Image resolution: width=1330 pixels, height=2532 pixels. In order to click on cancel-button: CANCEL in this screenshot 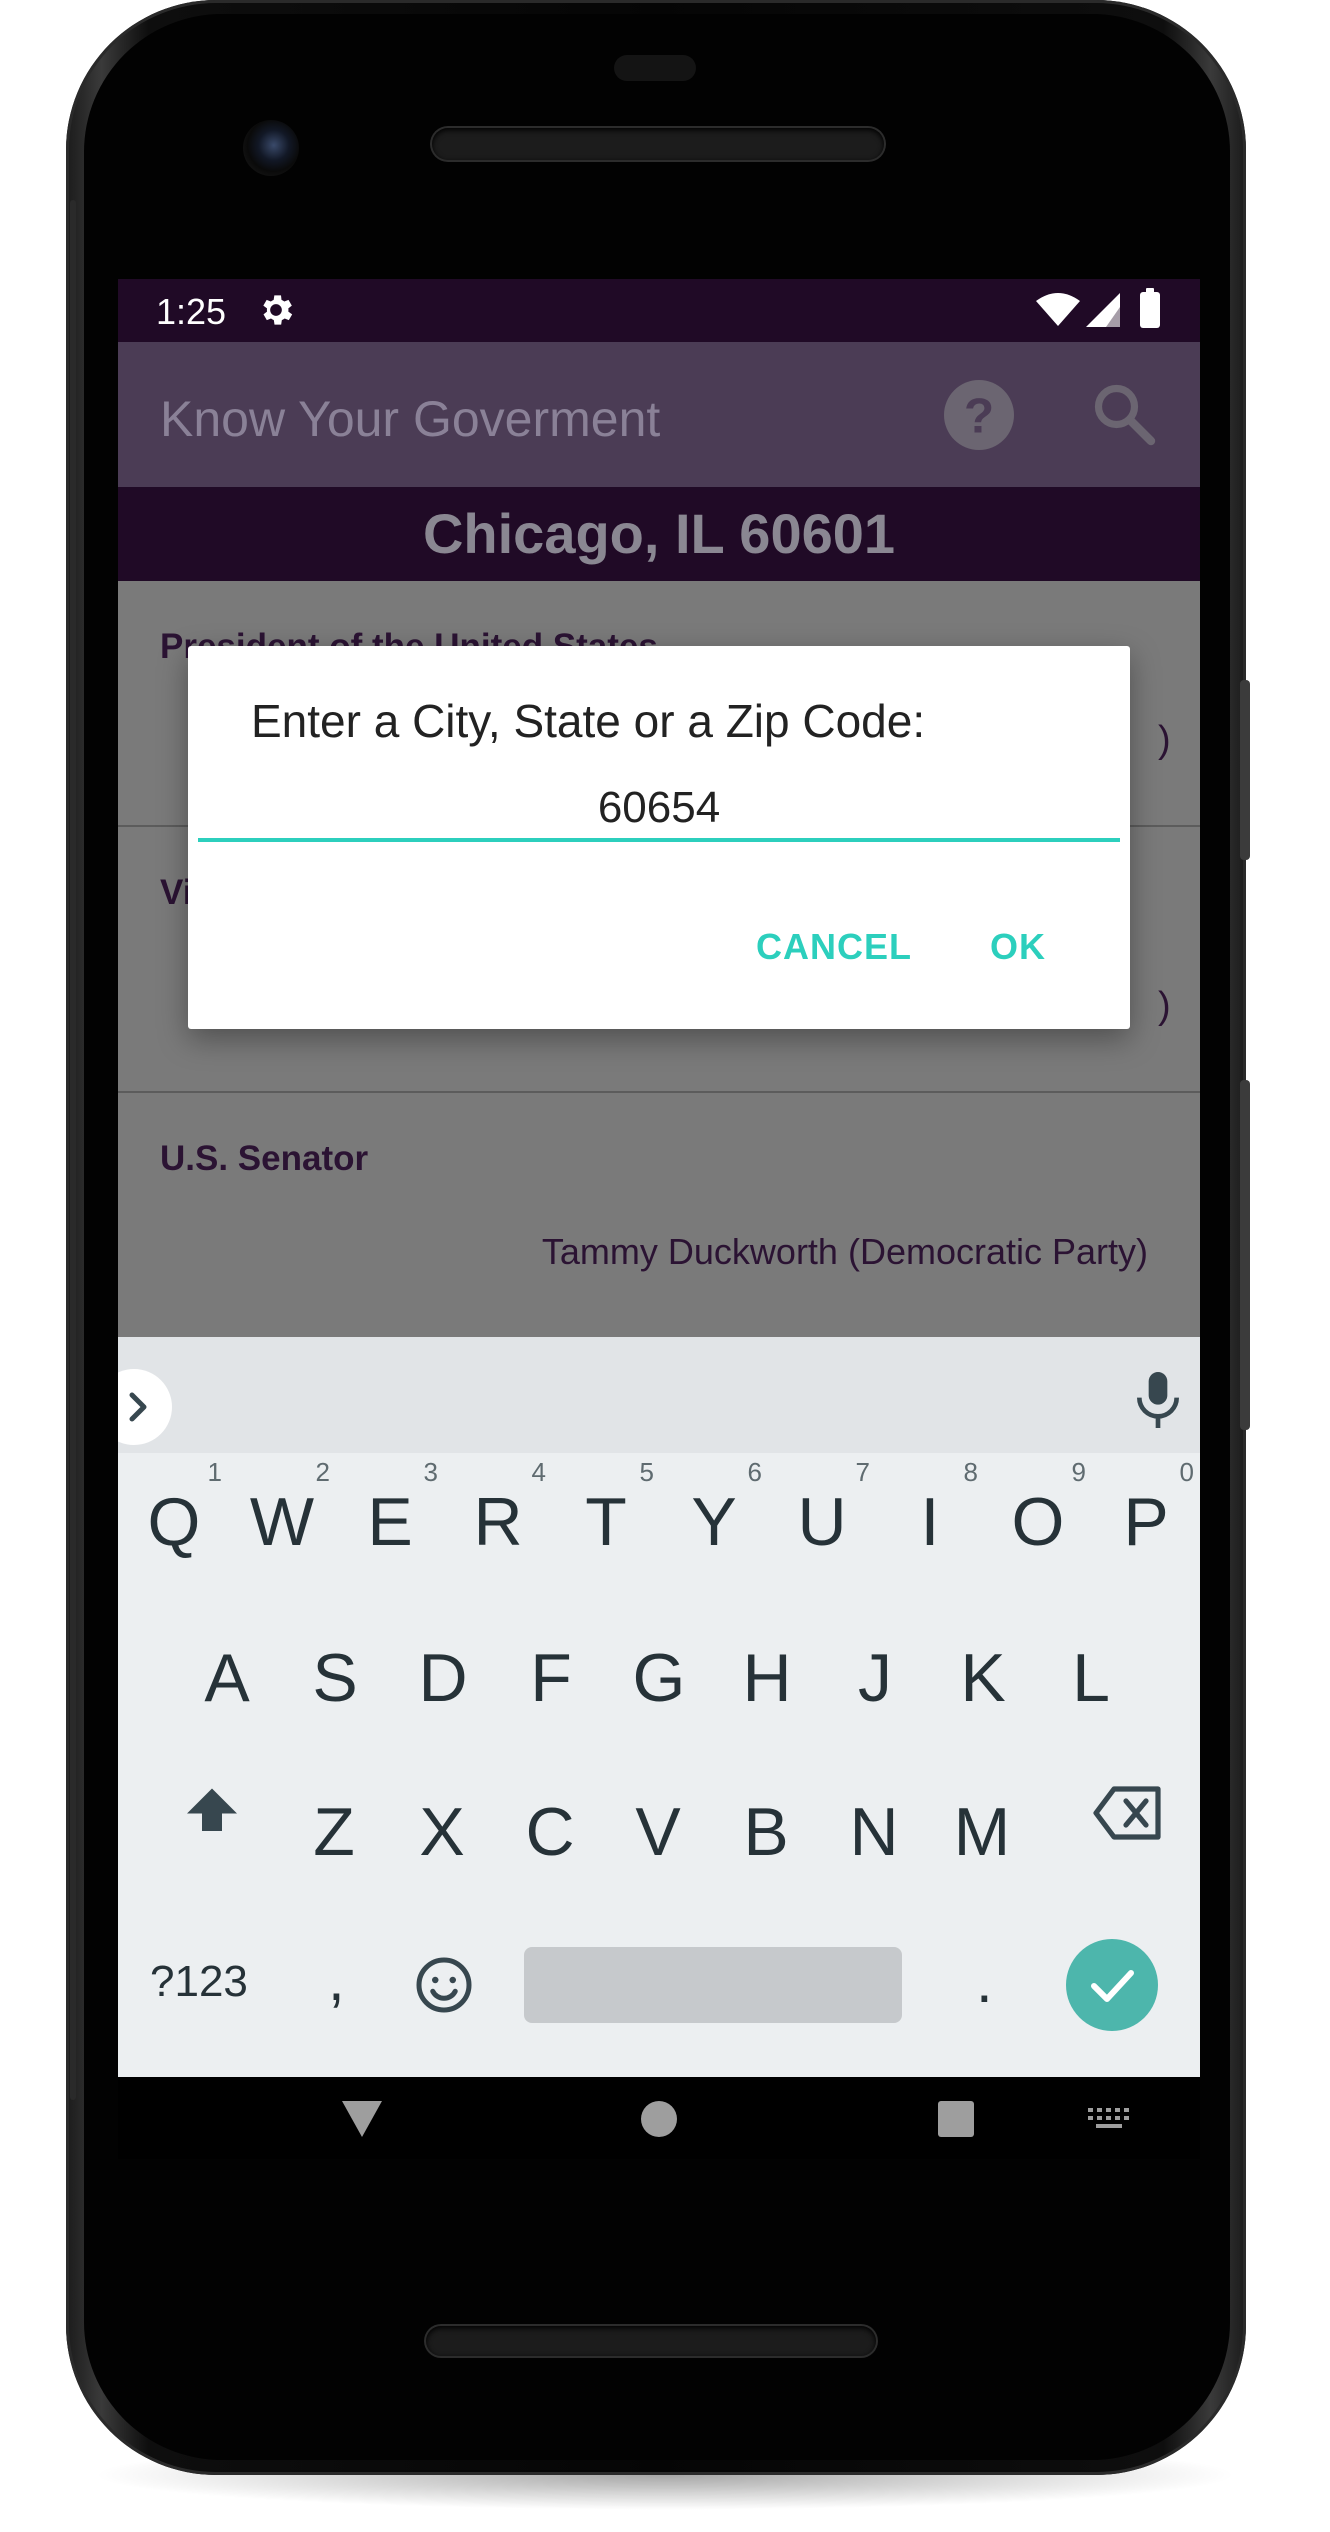, I will do `click(834, 947)`.